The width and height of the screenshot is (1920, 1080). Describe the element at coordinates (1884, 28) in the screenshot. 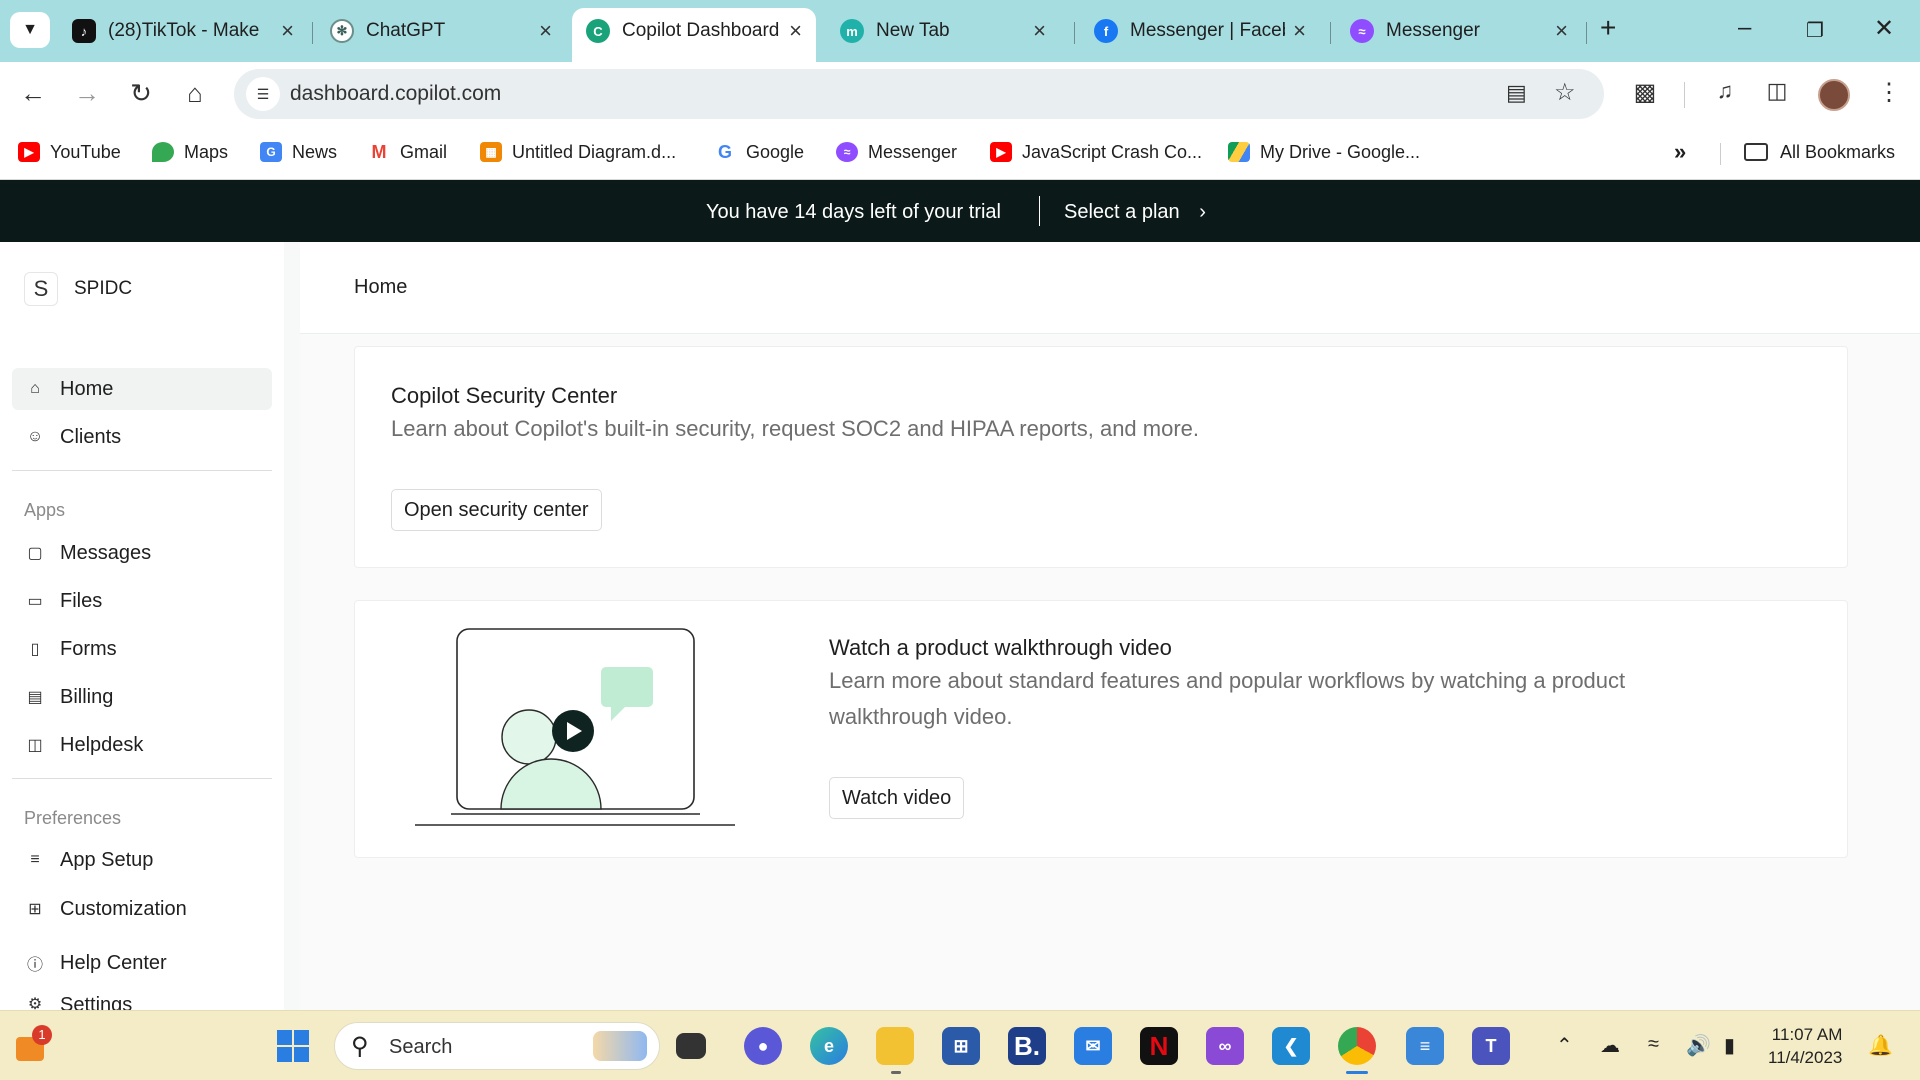

I see `window-close-button: ✕` at that location.